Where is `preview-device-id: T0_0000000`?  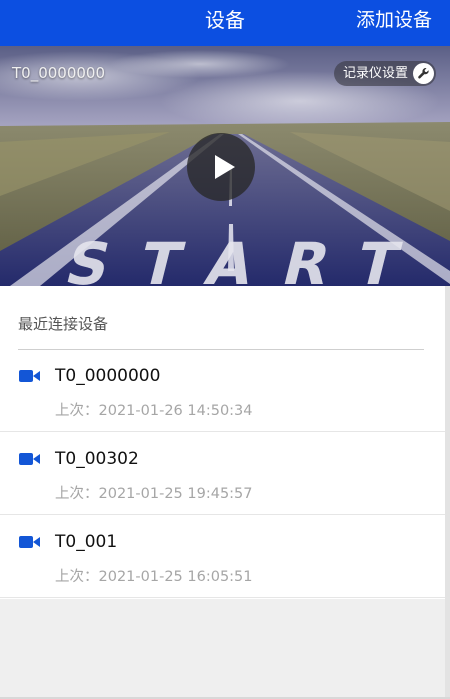
preview-device-id: T0_0000000 is located at coordinates (59, 73).